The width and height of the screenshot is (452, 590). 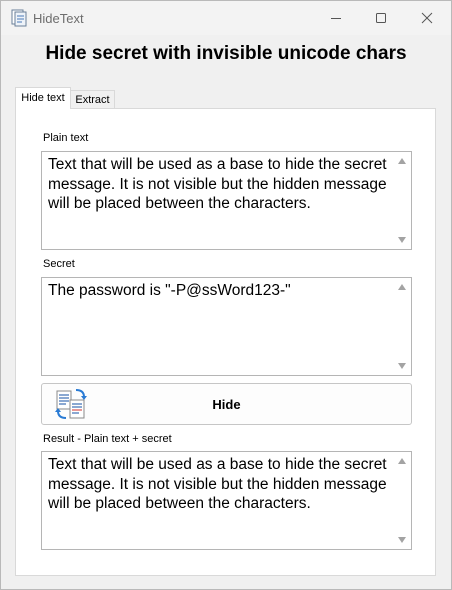 What do you see at coordinates (66, 138) in the screenshot?
I see `plain-text-label: Plain text` at bounding box center [66, 138].